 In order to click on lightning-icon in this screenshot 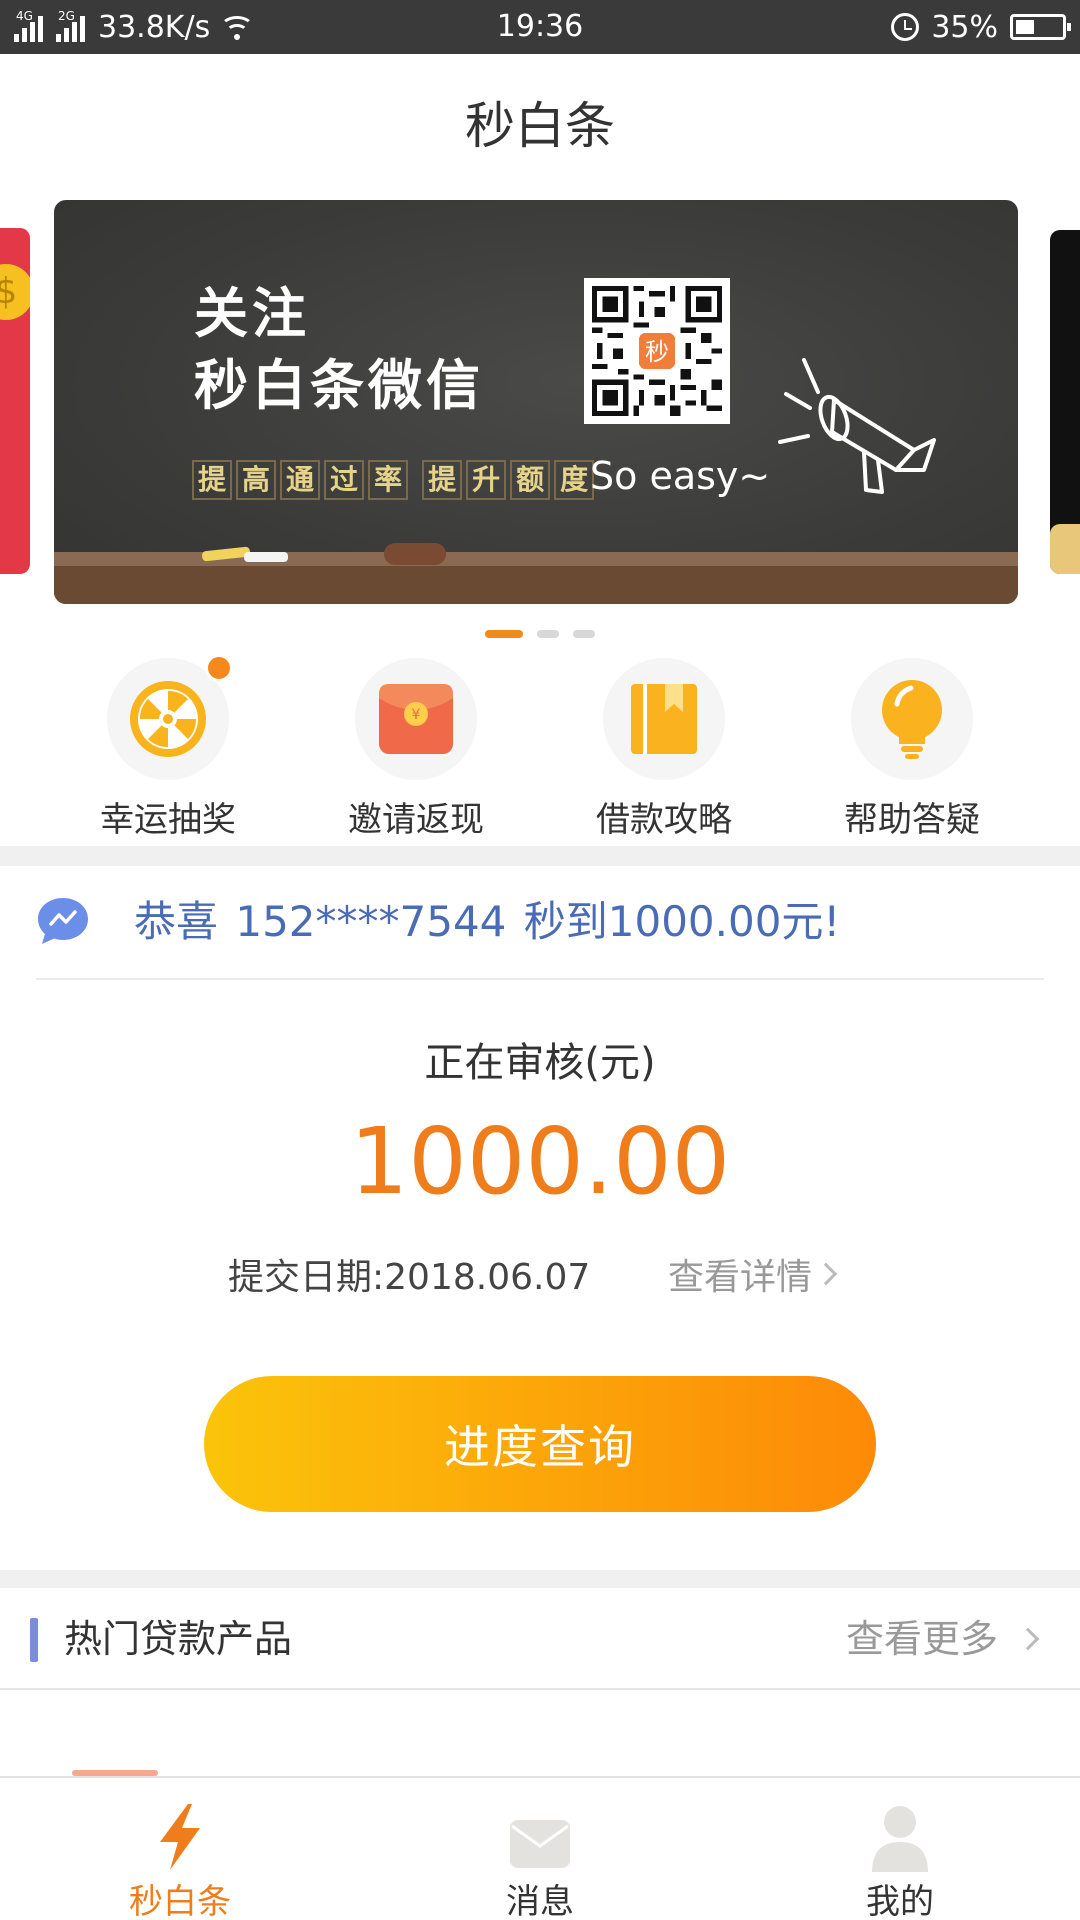, I will do `click(180, 1834)`.